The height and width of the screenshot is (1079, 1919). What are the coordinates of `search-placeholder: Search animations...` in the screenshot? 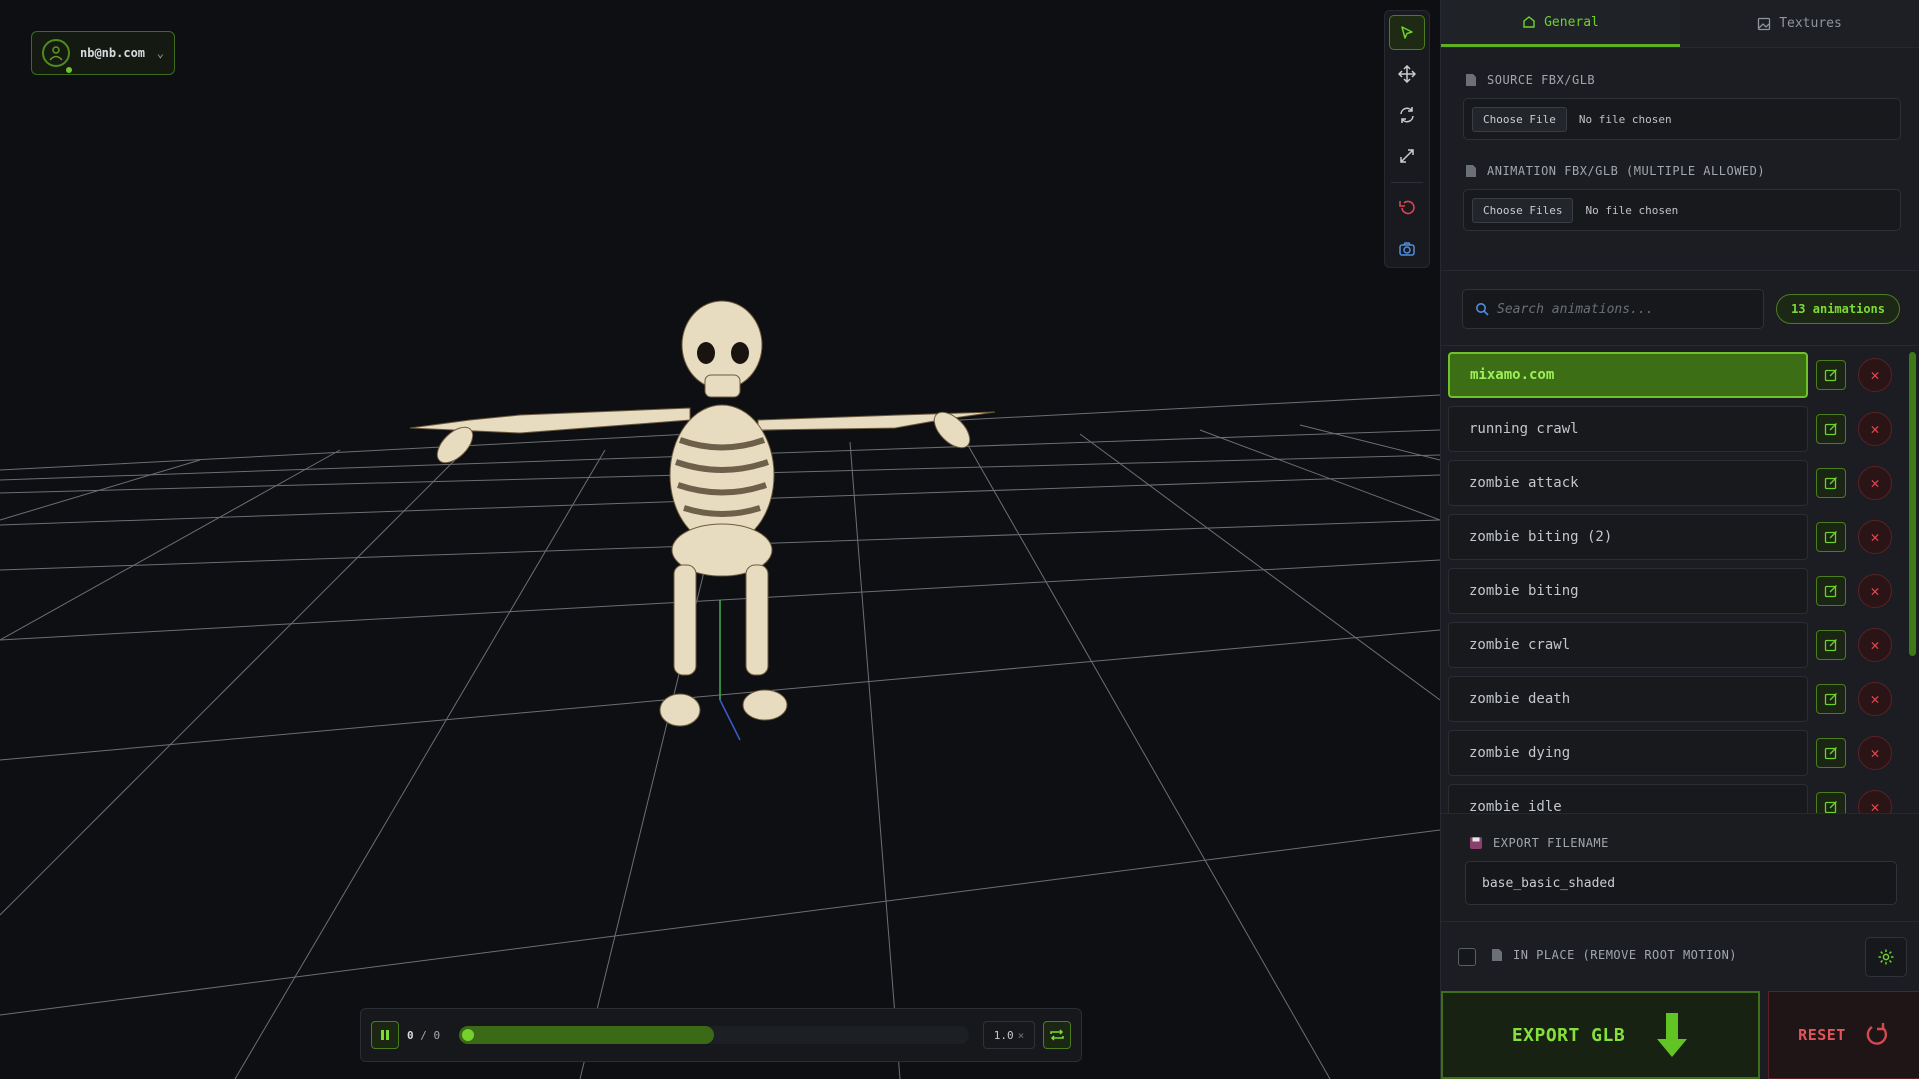 It's located at (1575, 309).